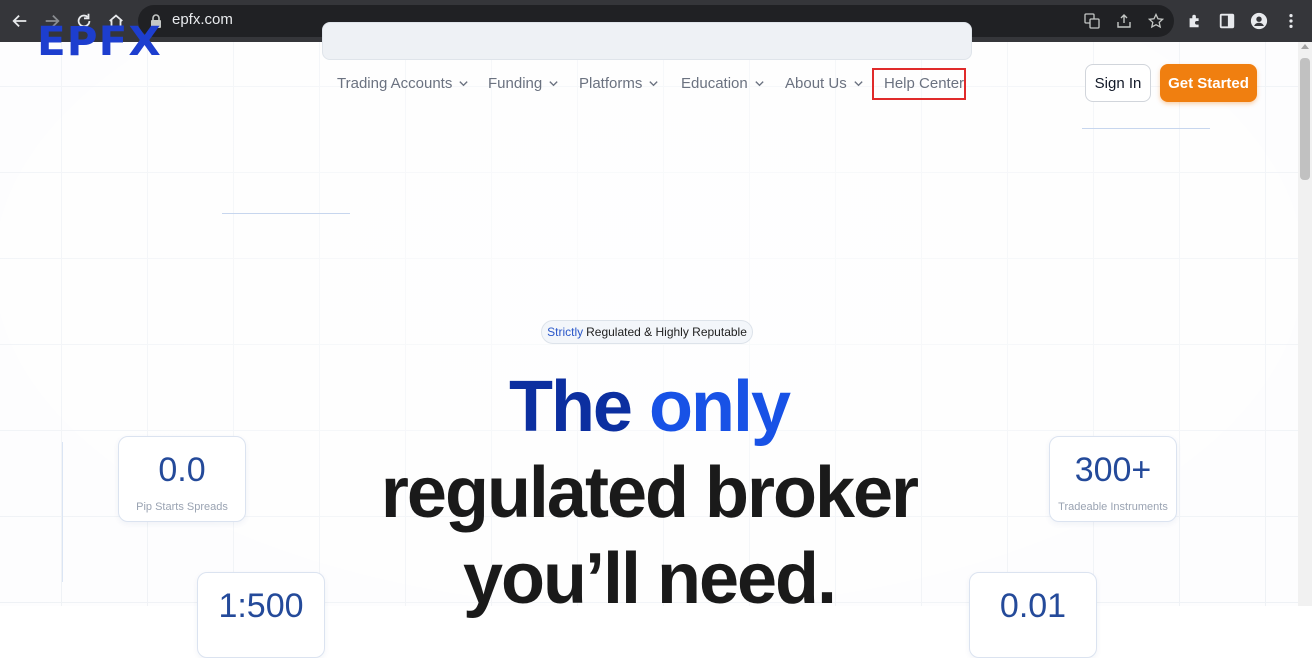  What do you see at coordinates (1113, 507) in the screenshot?
I see `stat-label: Tradeable Instruments` at bounding box center [1113, 507].